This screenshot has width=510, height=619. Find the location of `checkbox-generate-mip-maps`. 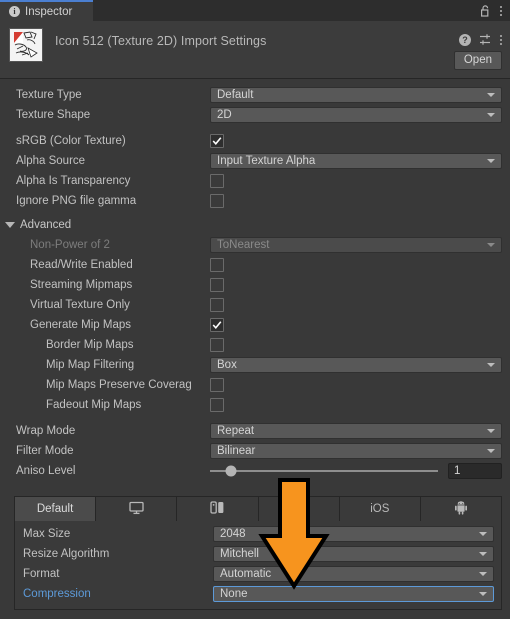

checkbox-generate-mip-maps is located at coordinates (217, 325).